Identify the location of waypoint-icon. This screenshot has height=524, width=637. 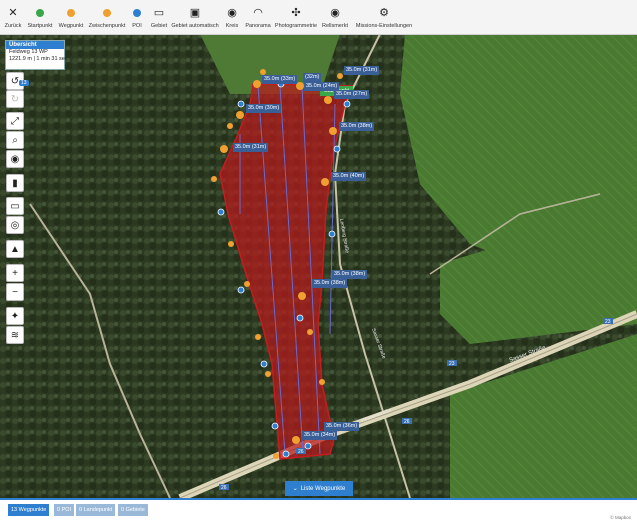
(71, 13).